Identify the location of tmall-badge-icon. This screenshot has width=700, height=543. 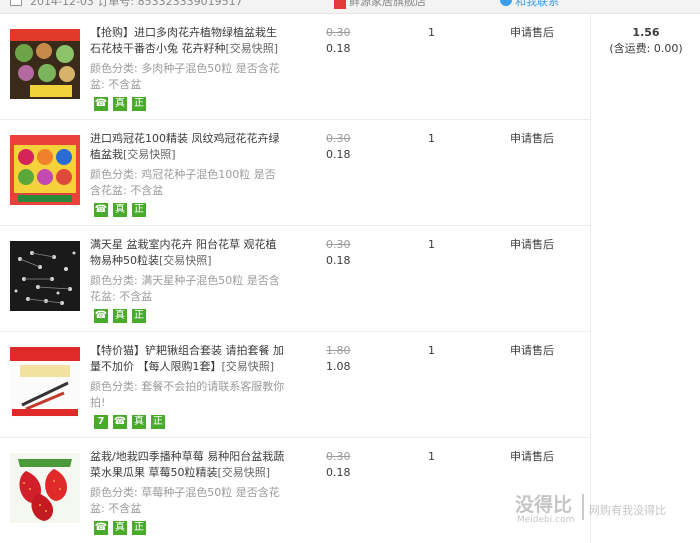
(340, 4).